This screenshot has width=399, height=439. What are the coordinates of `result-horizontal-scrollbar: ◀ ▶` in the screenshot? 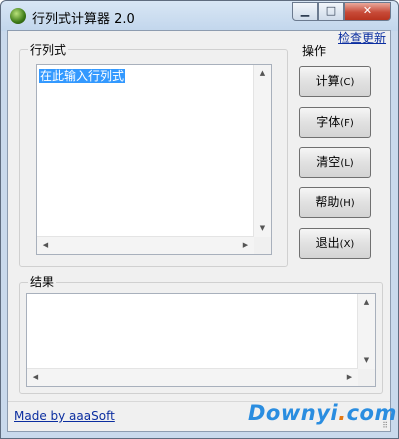 It's located at (192, 377).